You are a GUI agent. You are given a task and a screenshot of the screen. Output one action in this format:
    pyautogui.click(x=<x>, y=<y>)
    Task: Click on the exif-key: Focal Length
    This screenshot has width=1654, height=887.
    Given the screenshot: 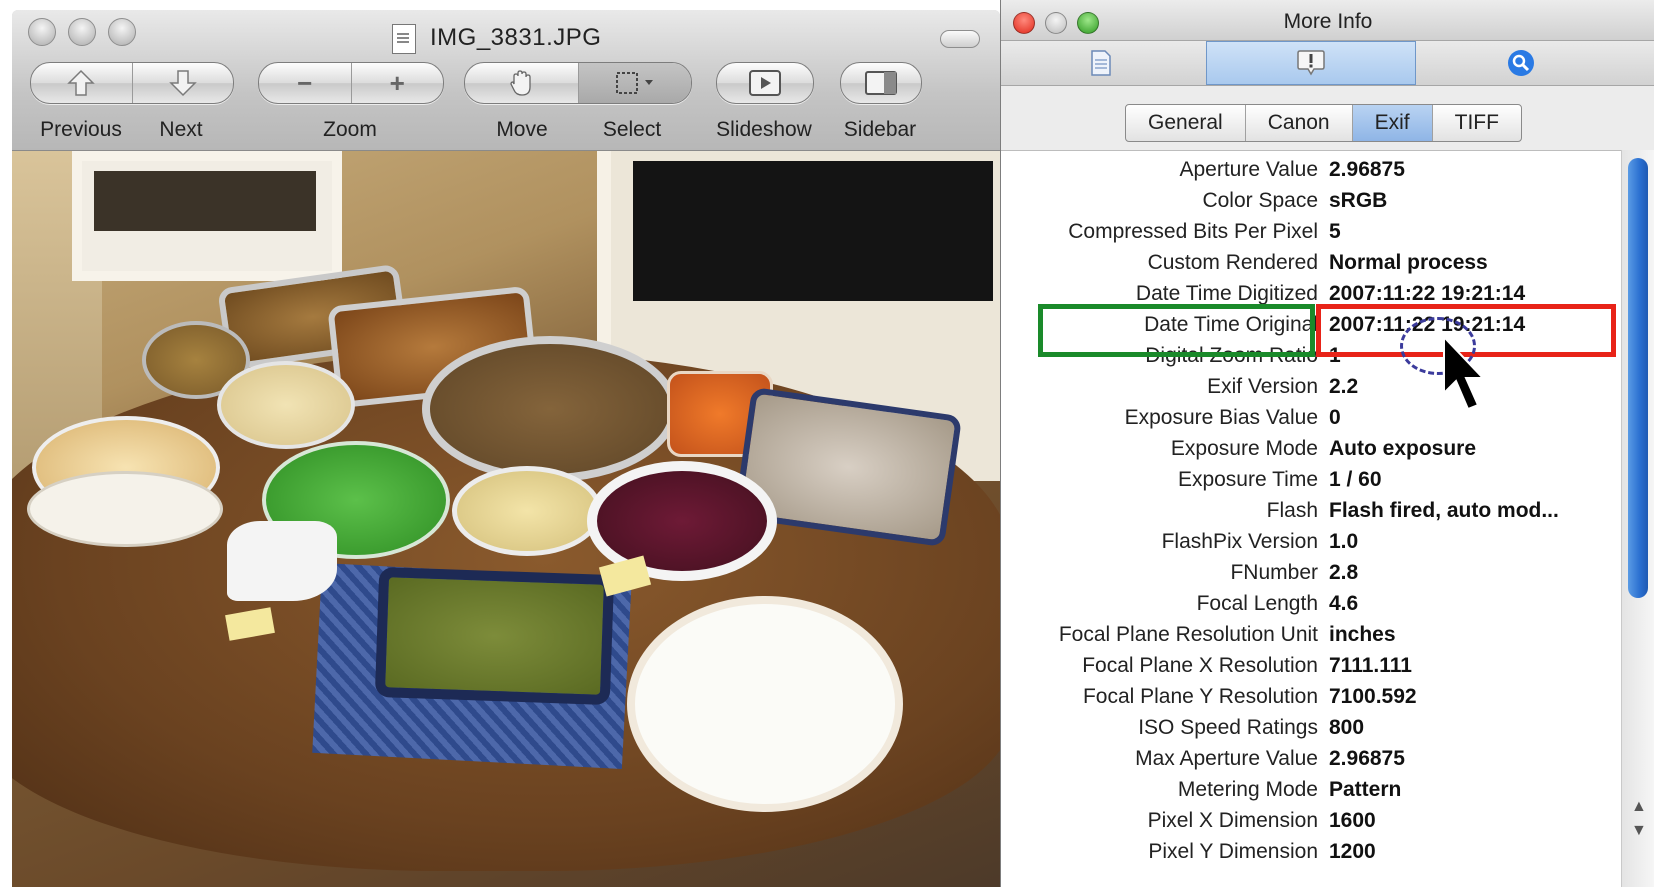 What is the action you would take?
    pyautogui.click(x=1257, y=603)
    